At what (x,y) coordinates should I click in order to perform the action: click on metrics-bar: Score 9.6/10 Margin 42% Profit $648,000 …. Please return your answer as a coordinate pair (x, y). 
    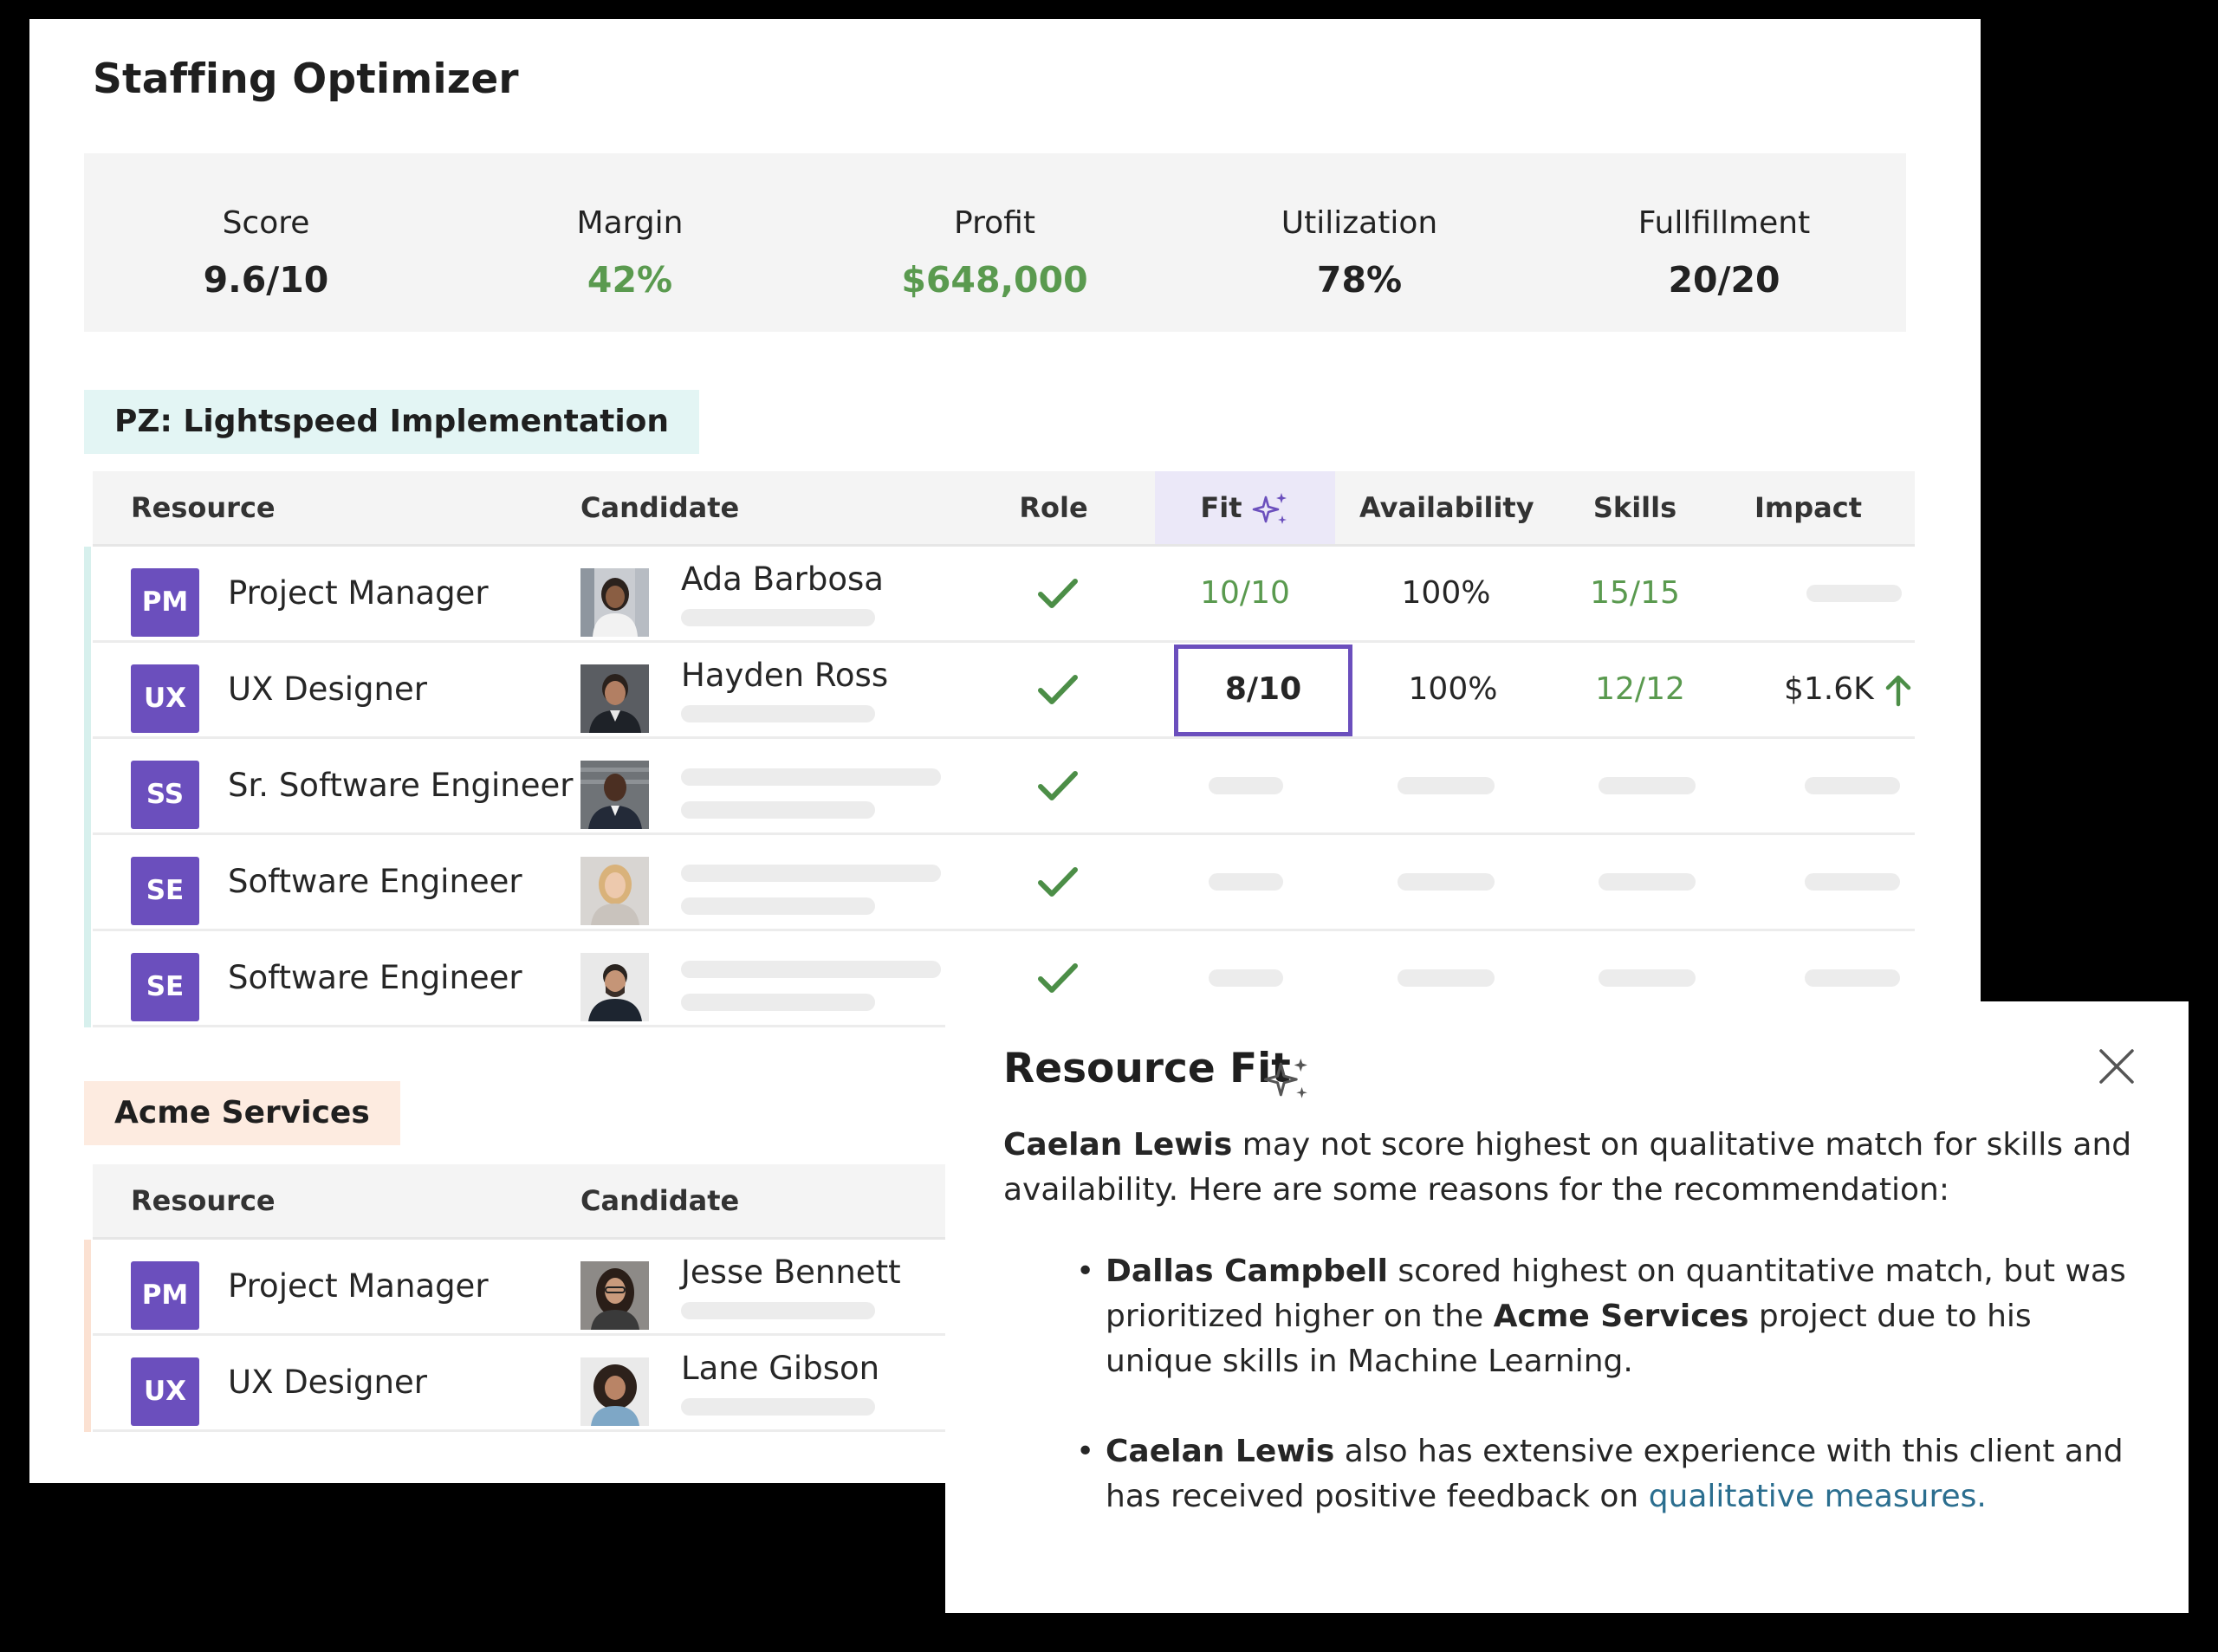
    Looking at the image, I should click on (995, 242).